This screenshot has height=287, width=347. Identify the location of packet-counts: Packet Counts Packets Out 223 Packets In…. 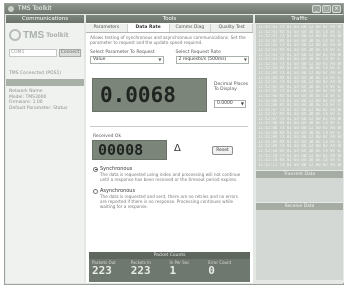
(169, 267).